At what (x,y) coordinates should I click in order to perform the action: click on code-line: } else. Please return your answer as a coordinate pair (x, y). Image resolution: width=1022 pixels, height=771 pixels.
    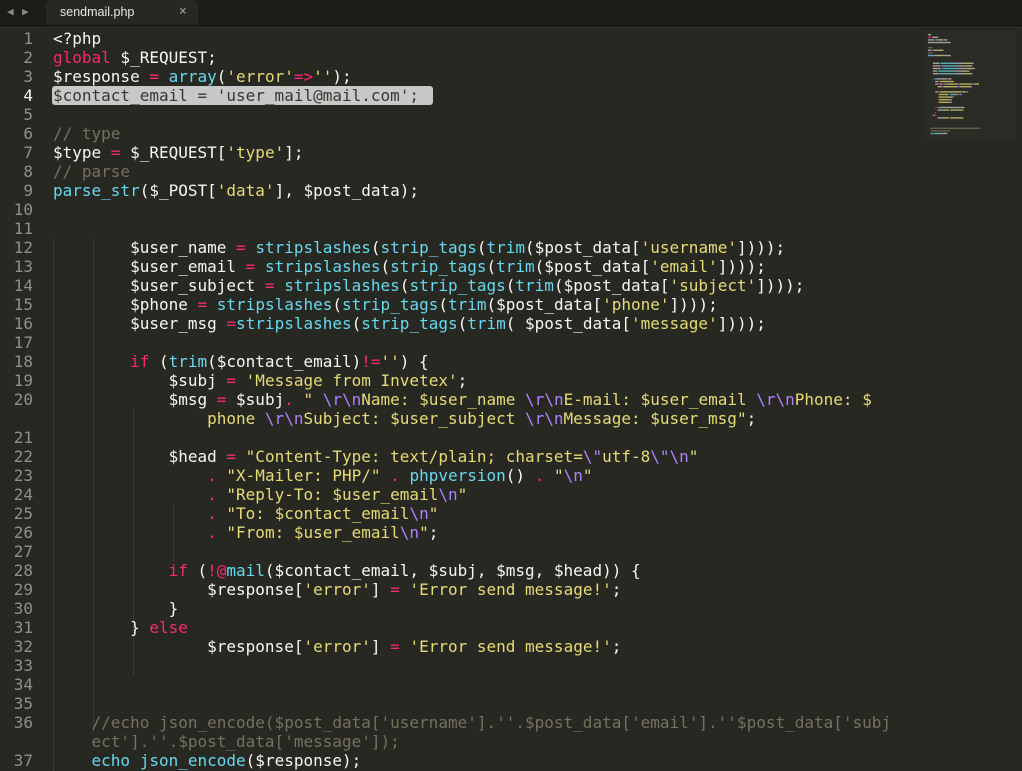
    Looking at the image, I should click on (120, 627).